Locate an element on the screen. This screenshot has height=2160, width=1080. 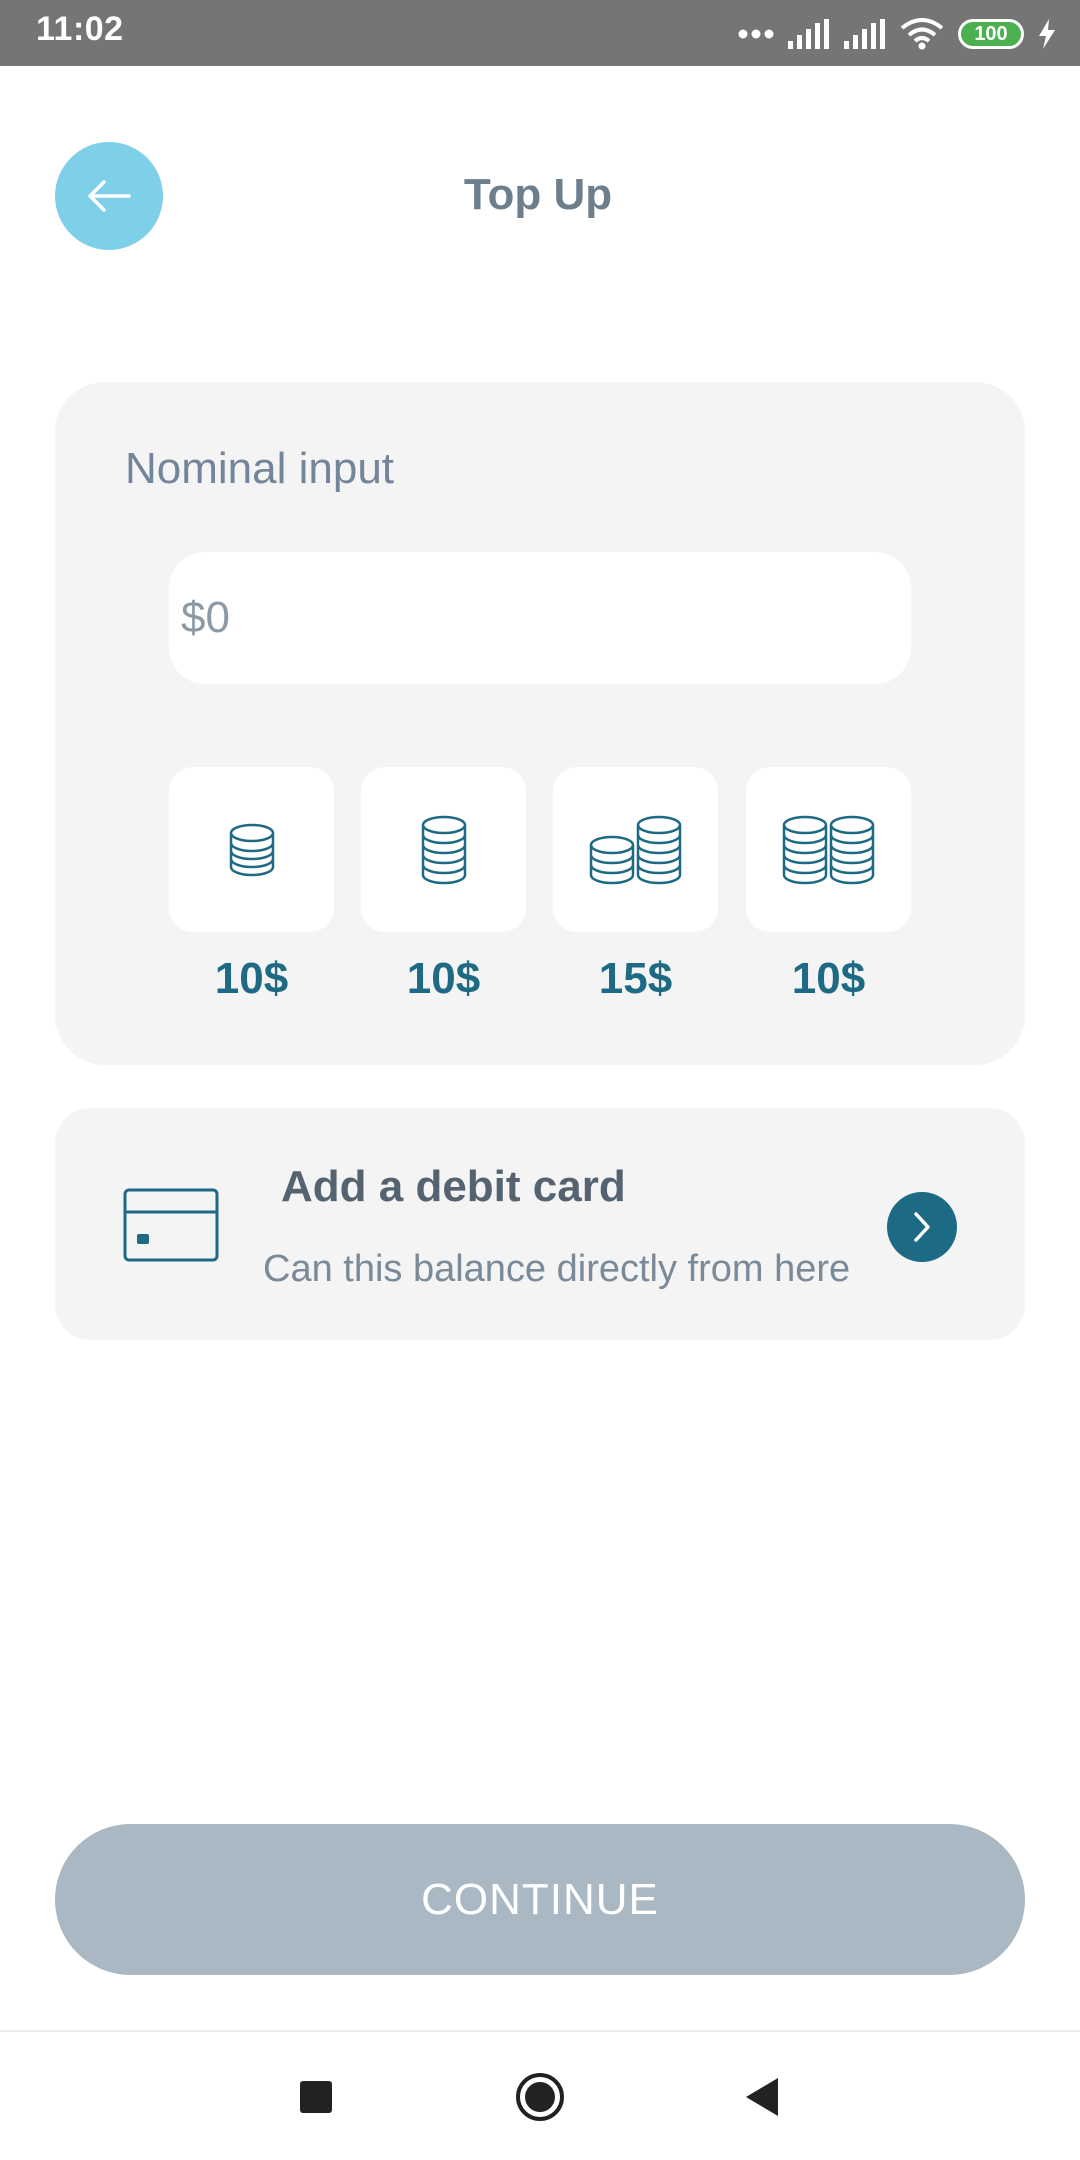
continue-button: CONTINUE is located at coordinates (540, 1899).